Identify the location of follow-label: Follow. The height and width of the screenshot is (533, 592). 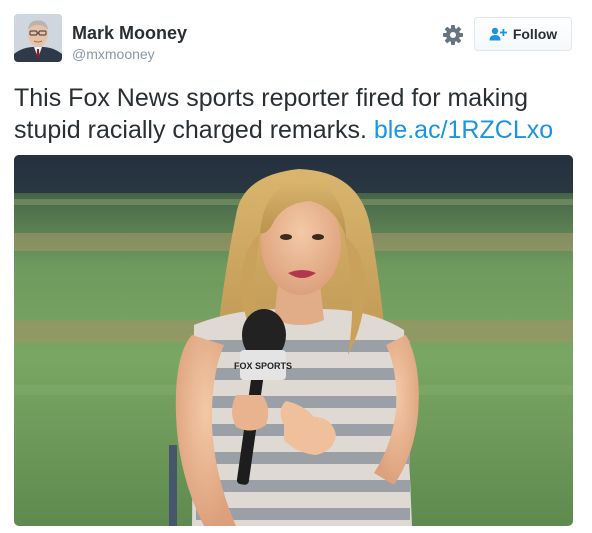
(535, 34).